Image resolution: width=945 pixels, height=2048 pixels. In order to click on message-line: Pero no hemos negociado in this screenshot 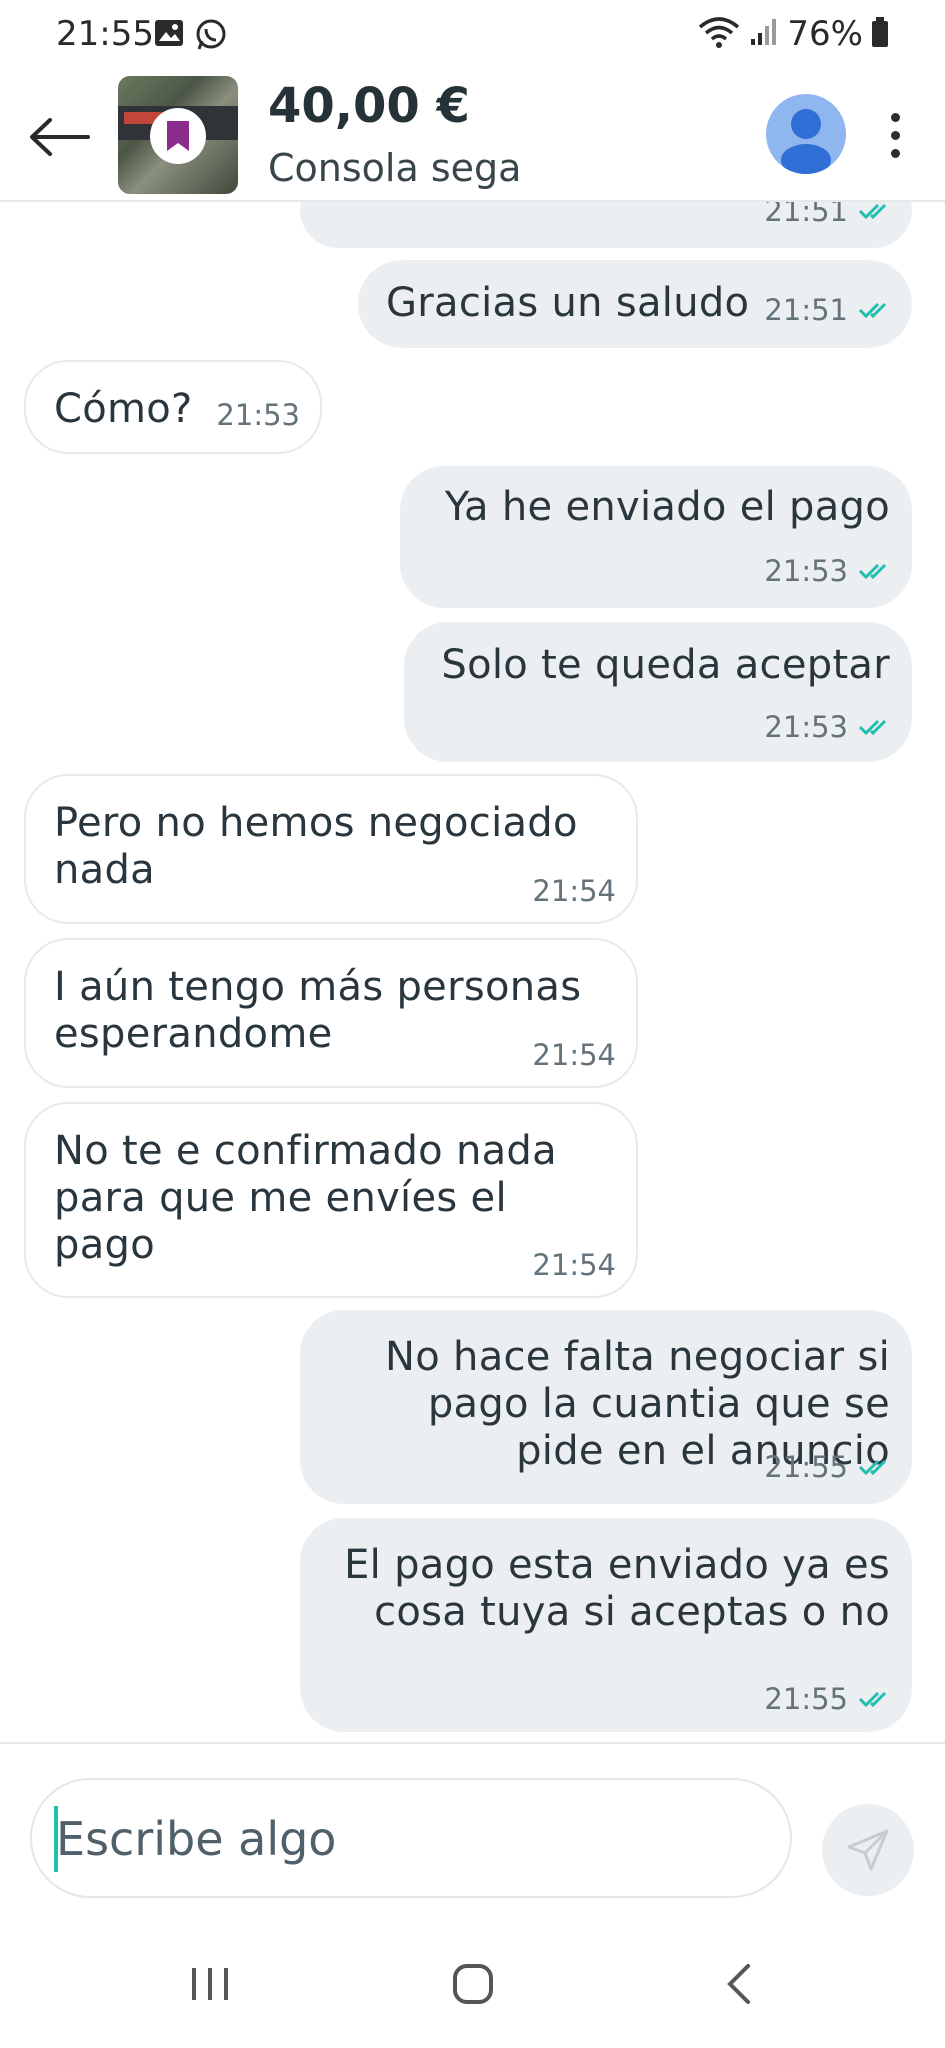, I will do `click(316, 823)`.